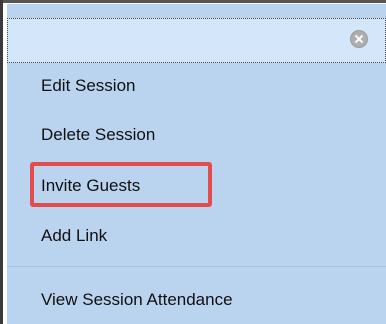  Describe the element at coordinates (137, 300) in the screenshot. I see `menu-item-view-session-attendance: View Session Attendance` at that location.